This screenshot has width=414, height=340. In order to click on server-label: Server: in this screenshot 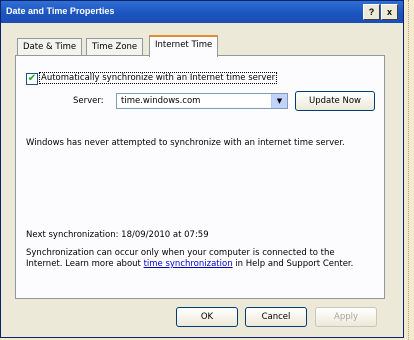, I will do `click(88, 101)`.